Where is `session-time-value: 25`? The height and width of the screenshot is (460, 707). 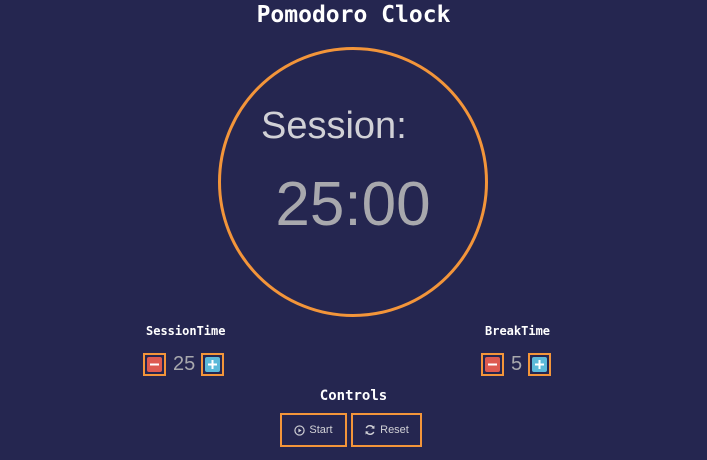 session-time-value: 25 is located at coordinates (184, 364).